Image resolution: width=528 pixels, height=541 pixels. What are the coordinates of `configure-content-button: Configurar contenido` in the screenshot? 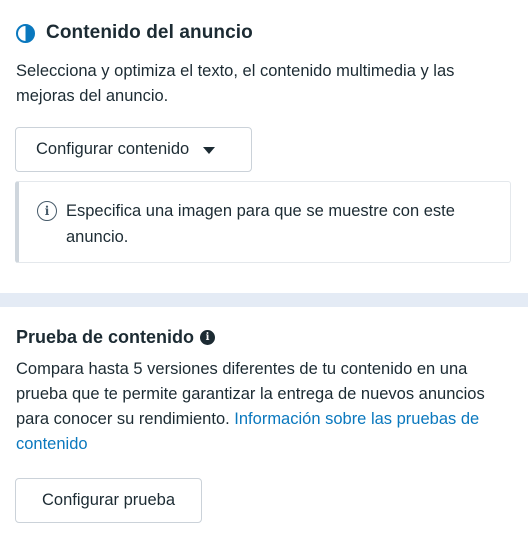 It's located at (133, 149).